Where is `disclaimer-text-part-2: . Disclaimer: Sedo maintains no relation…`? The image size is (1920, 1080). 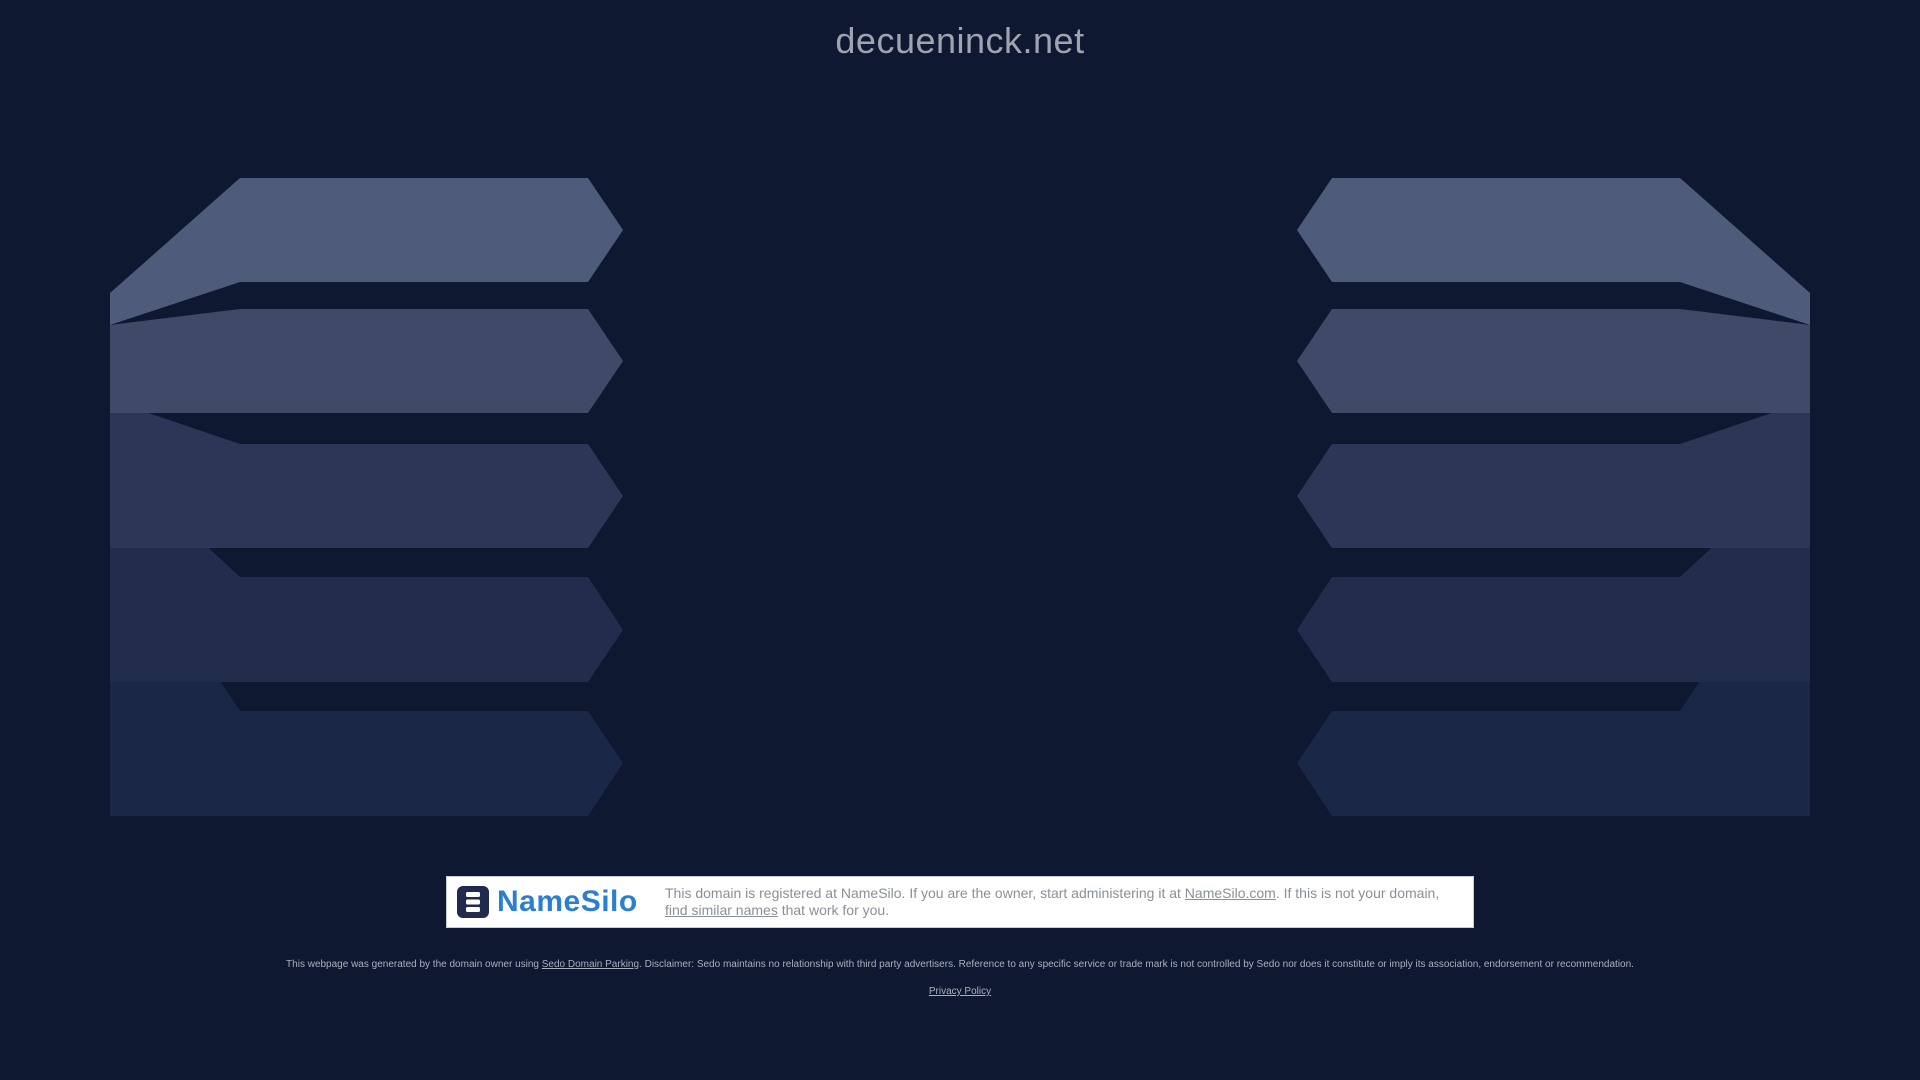
disclaimer-text-part-2: . Disclaimer: Sedo maintains no relation… is located at coordinates (1136, 964).